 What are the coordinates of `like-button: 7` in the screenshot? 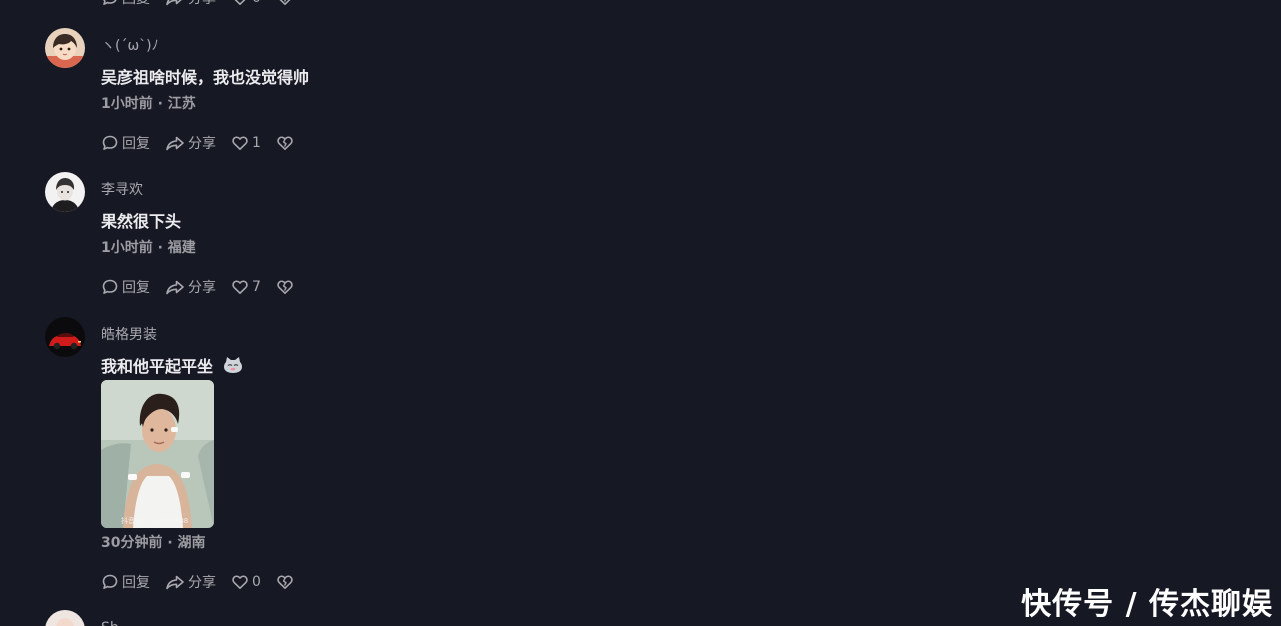 It's located at (246, 287).